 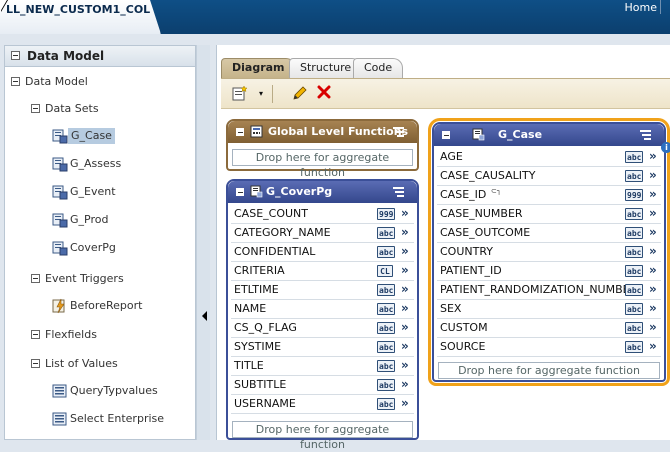 What do you see at coordinates (259, 270) in the screenshot?
I see `field-name: CRITERIA` at bounding box center [259, 270].